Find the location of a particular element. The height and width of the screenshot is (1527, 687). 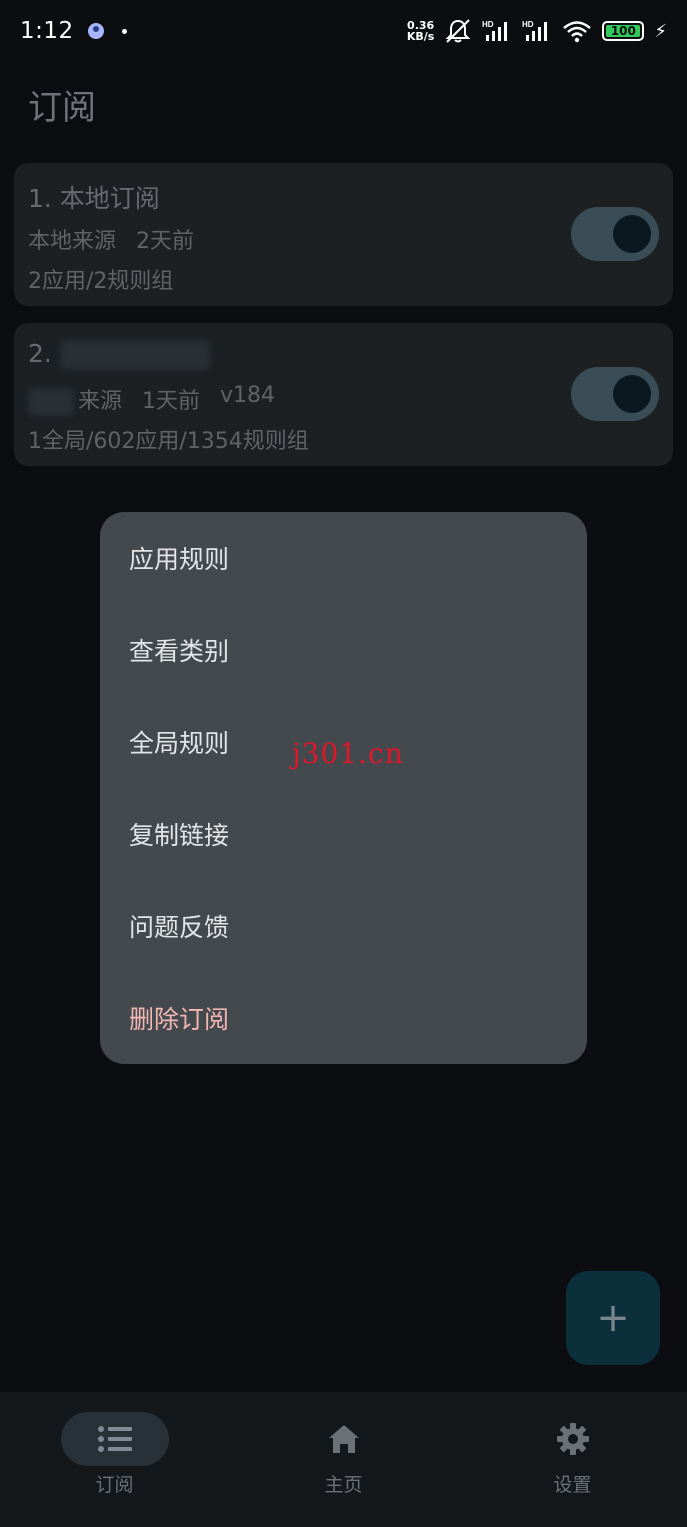

bell-off-icon is located at coordinates (458, 31).